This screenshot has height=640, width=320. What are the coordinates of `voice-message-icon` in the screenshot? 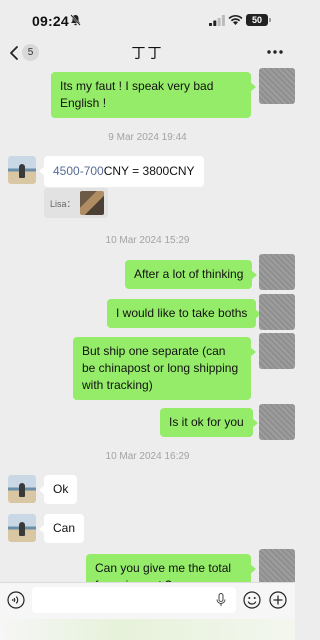 It's located at (16, 600).